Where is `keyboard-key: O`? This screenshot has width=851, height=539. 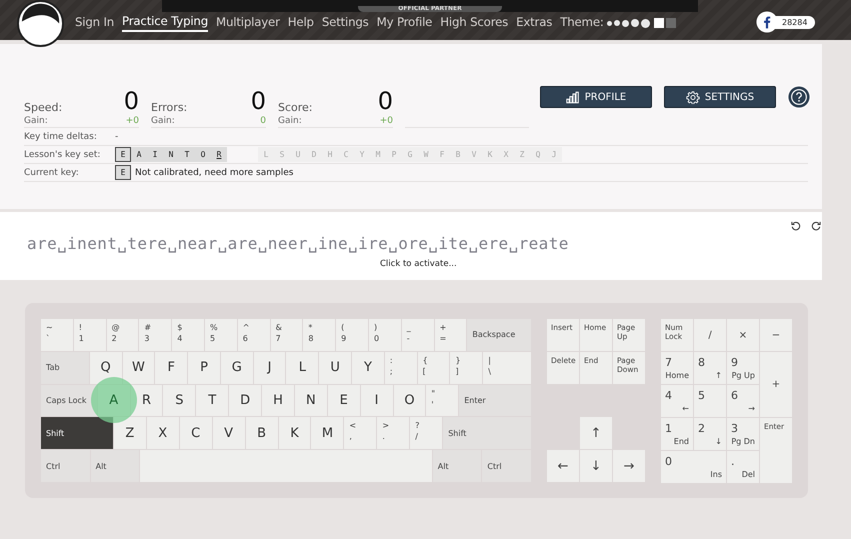
keyboard-key: O is located at coordinates (410, 400).